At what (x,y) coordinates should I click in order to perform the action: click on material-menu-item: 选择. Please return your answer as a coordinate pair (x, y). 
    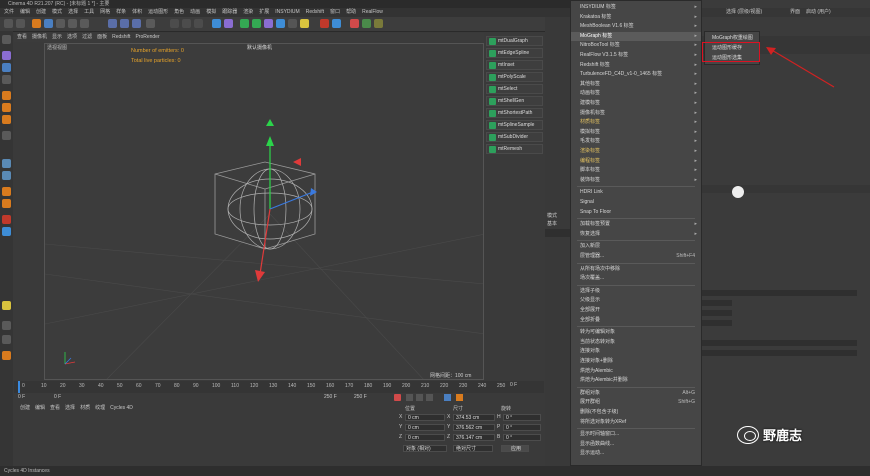
    Looking at the image, I should click on (70, 408).